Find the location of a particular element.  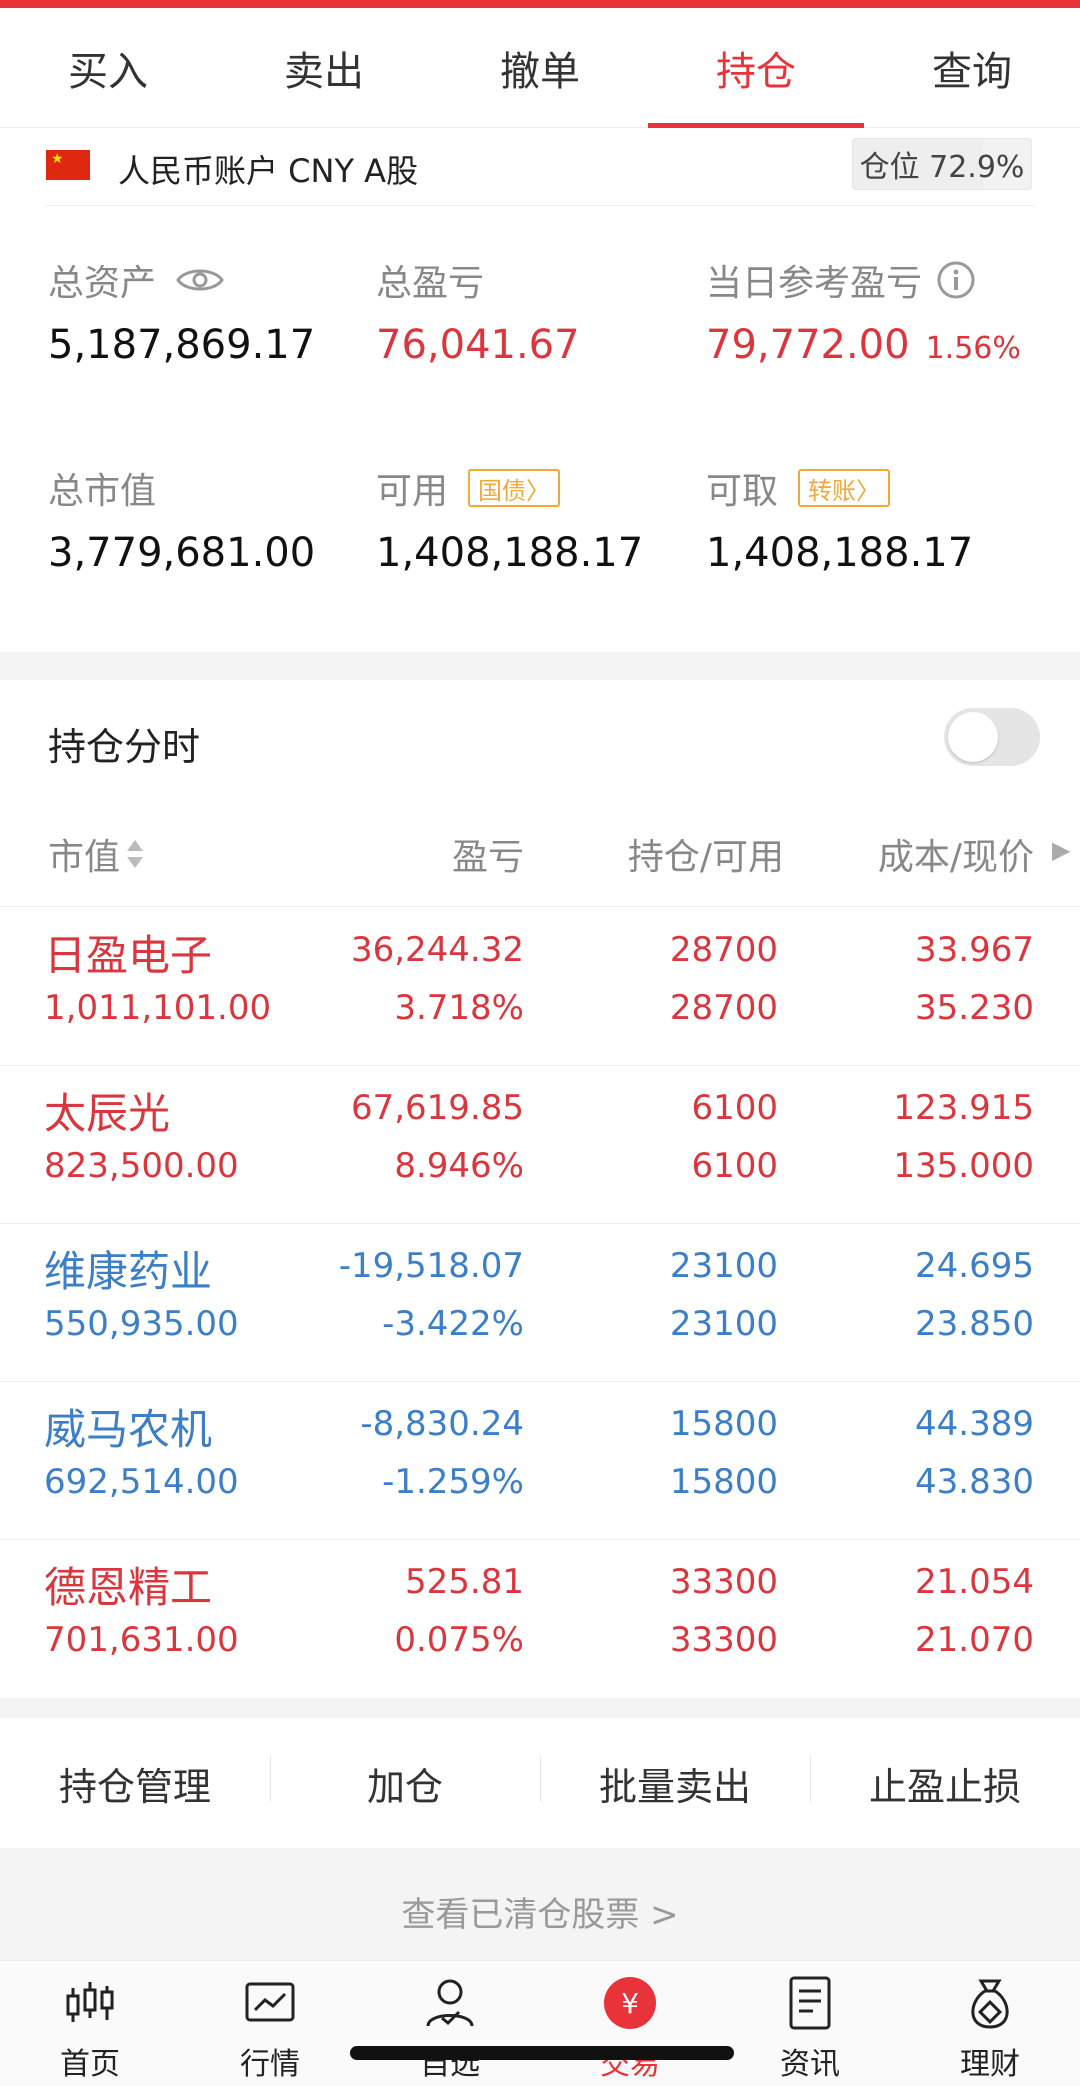

stock-market-value: 701,631.00 is located at coordinates (141, 1640).